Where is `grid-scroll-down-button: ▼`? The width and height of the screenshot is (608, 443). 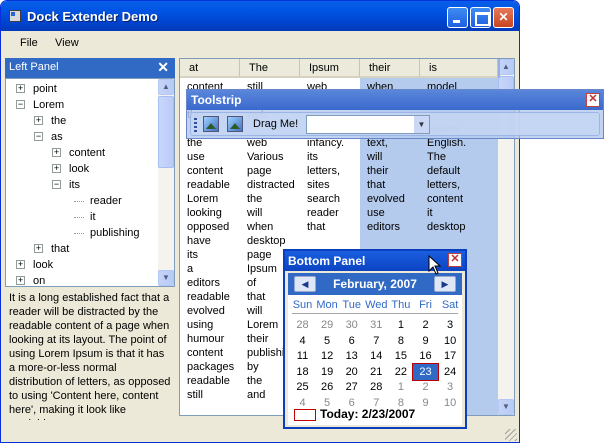
grid-scroll-down-button: ▼ is located at coordinates (506, 407).